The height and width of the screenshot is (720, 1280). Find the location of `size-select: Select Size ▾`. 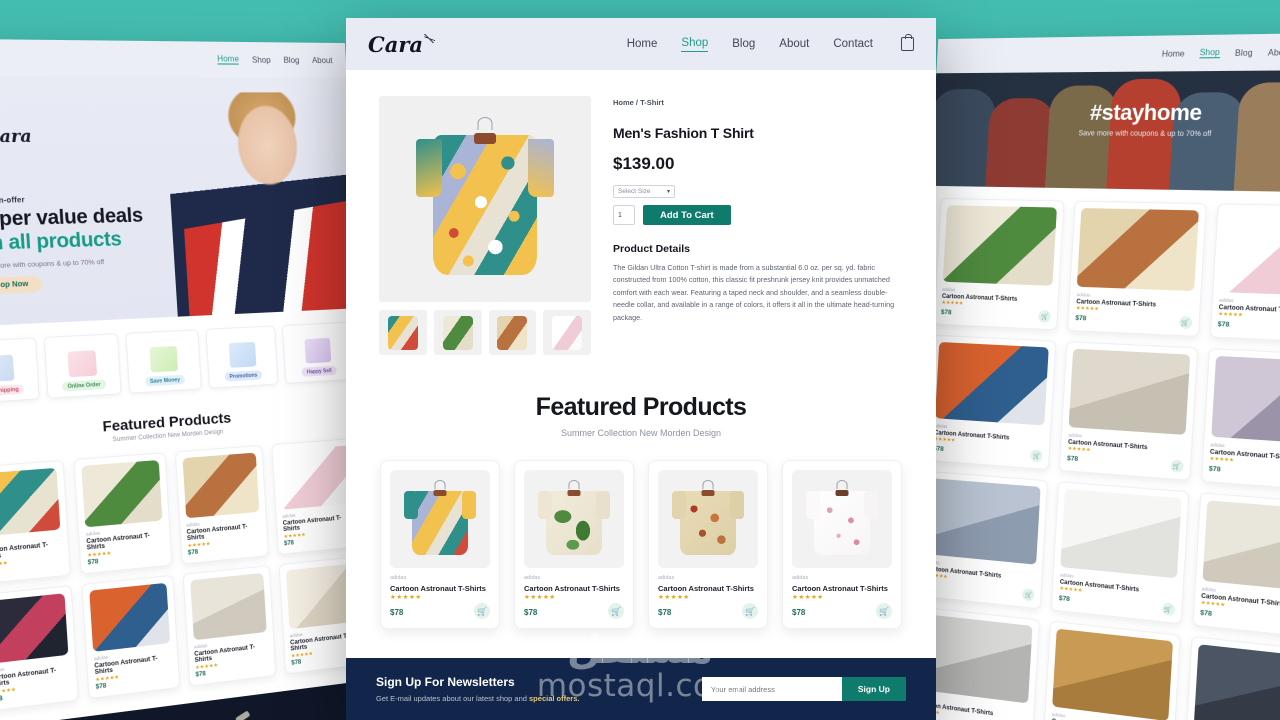

size-select: Select Size ▾ is located at coordinates (644, 191).